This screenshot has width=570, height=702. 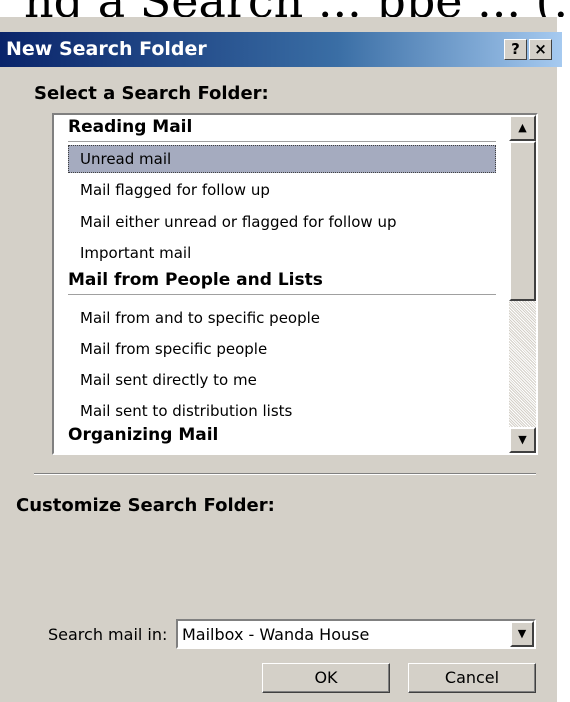 What do you see at coordinates (168, 380) in the screenshot?
I see `list-item-sent-directly: Mail sent directly to me` at bounding box center [168, 380].